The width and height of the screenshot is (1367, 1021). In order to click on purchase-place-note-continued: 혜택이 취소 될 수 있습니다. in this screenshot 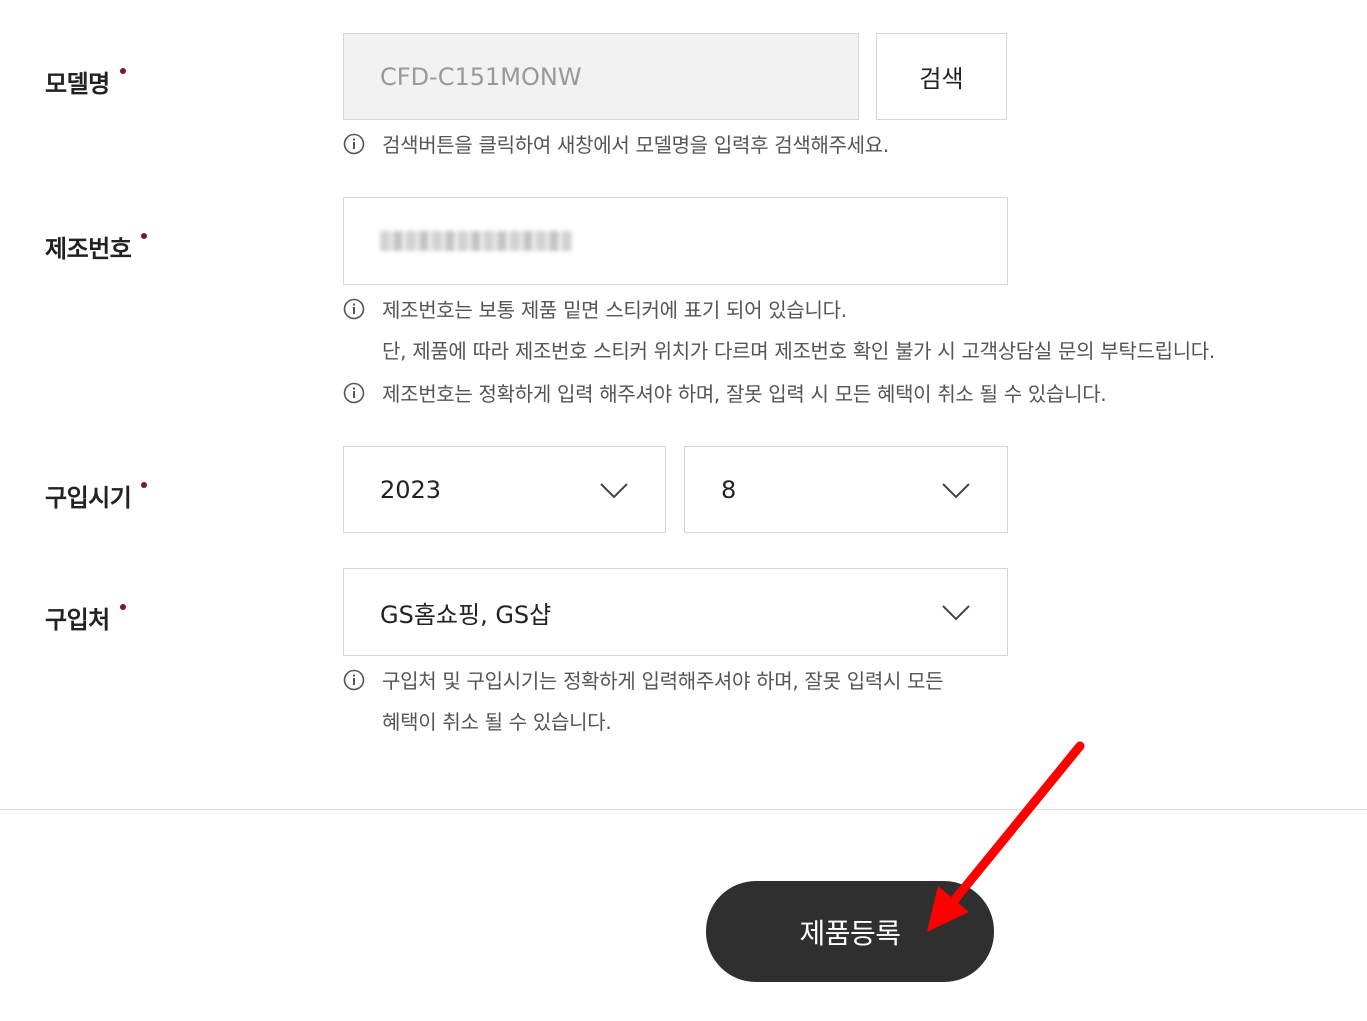, I will do `click(497, 720)`.